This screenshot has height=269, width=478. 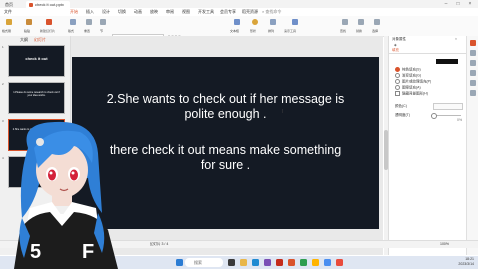 I want to click on menu-search: ⌕ 查找命令, so click(x=271, y=12).